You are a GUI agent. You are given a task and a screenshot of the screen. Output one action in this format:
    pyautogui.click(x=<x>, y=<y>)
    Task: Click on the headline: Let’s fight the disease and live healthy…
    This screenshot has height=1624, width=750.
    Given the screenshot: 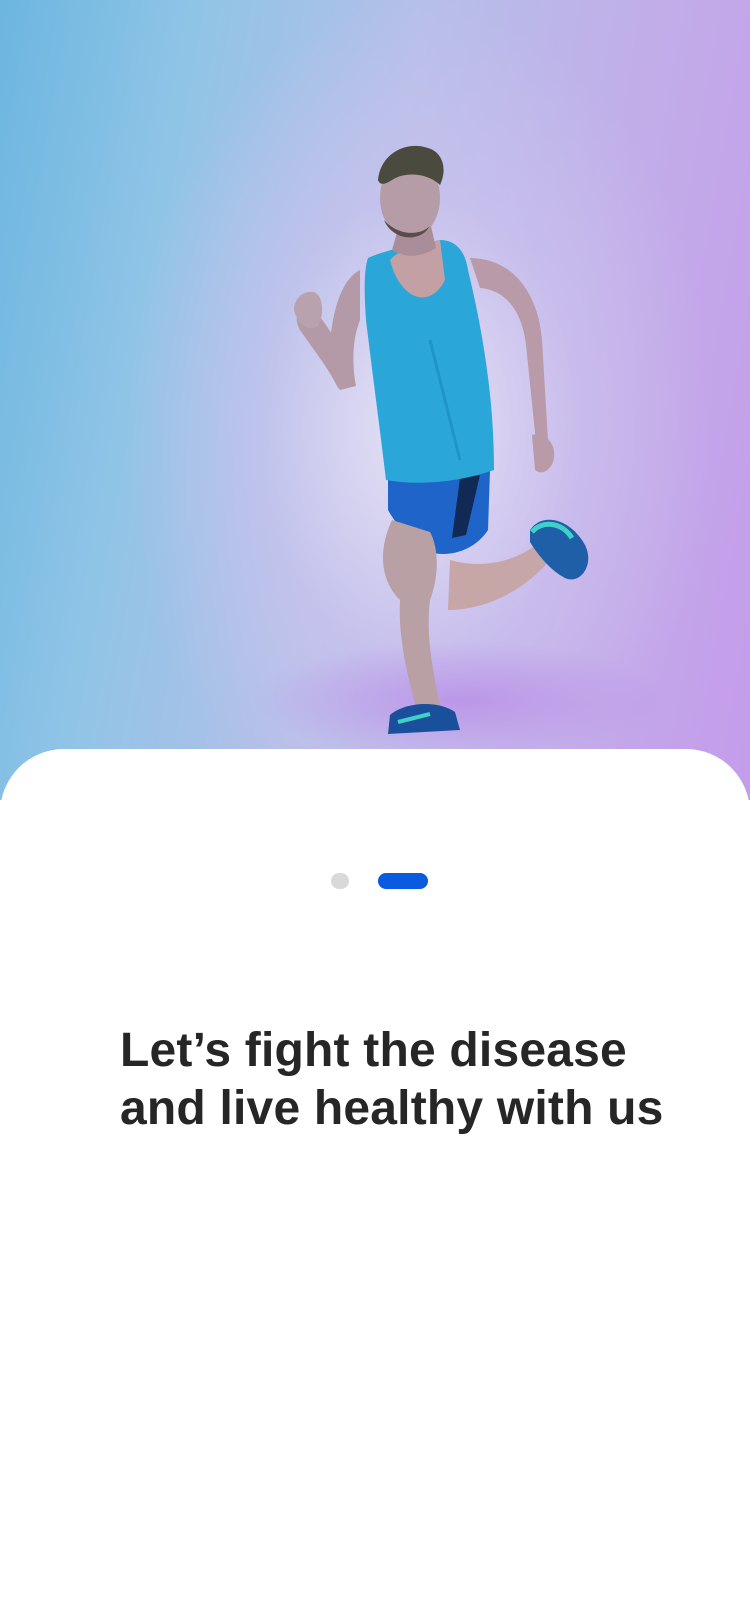 What is the action you would take?
    pyautogui.click(x=420, y=1080)
    